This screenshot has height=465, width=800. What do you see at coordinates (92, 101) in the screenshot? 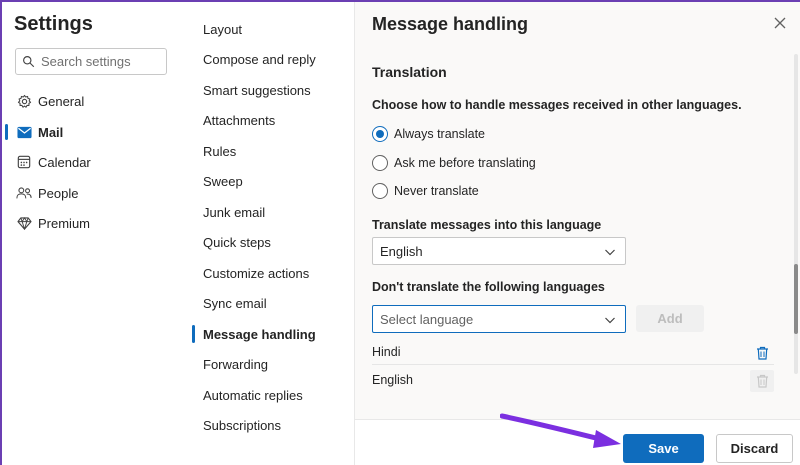
I see `nav-item-general: General` at bounding box center [92, 101].